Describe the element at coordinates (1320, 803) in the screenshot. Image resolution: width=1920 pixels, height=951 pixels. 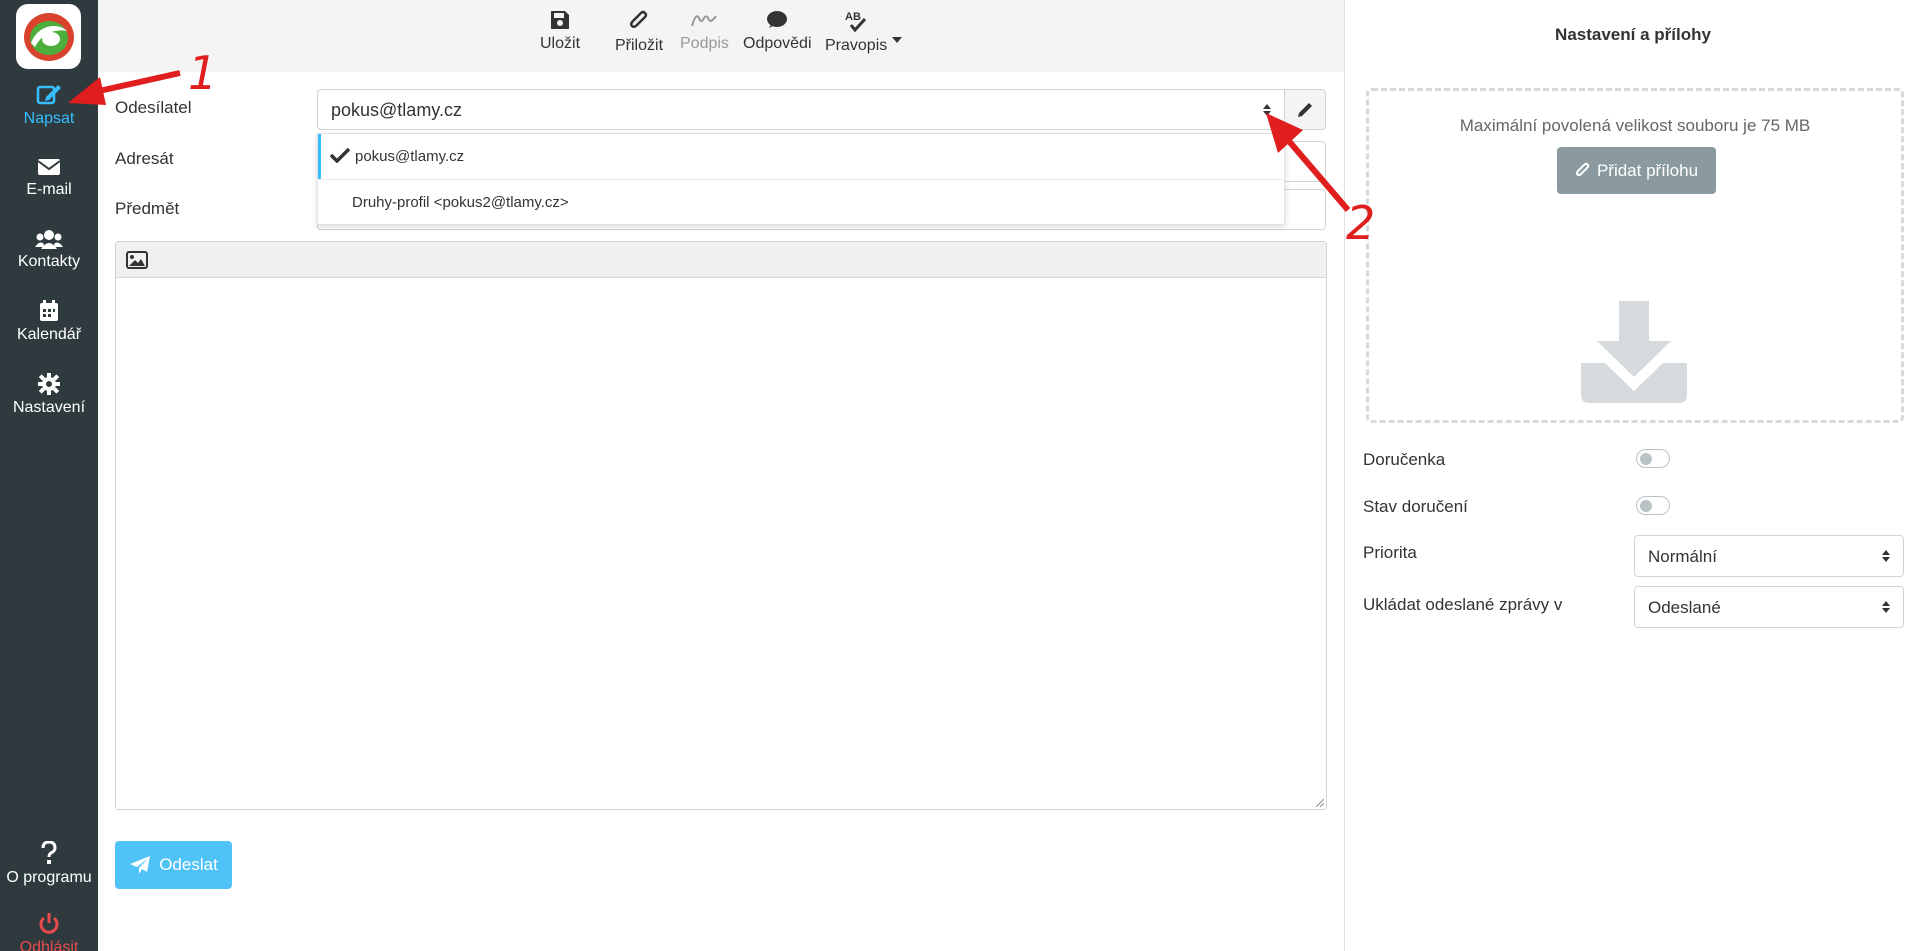
I see `resize-handle-icon` at that location.